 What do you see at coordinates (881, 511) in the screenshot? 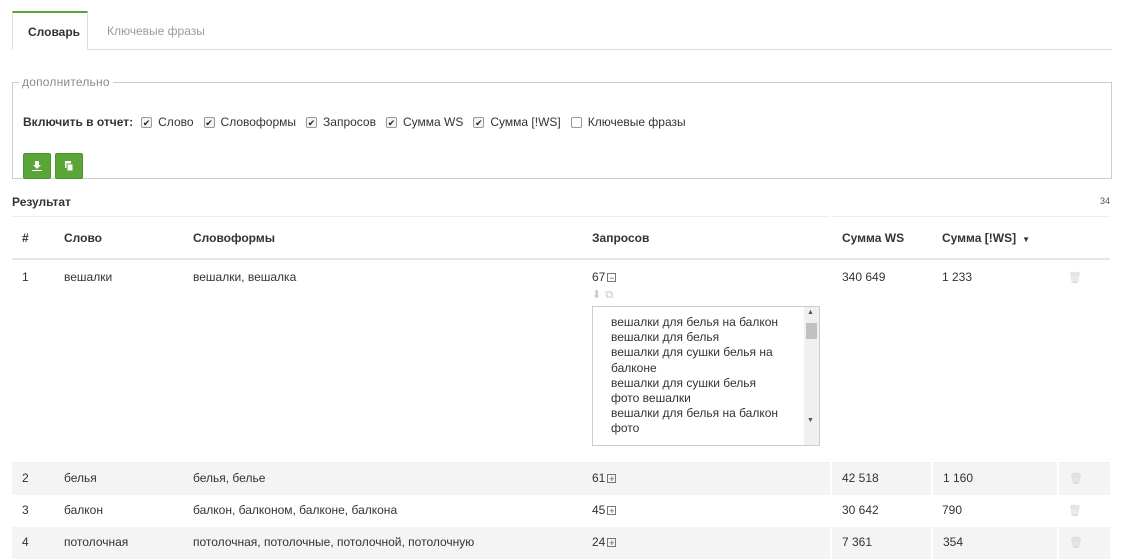
I see `row-ws-sum: 30 642` at bounding box center [881, 511].